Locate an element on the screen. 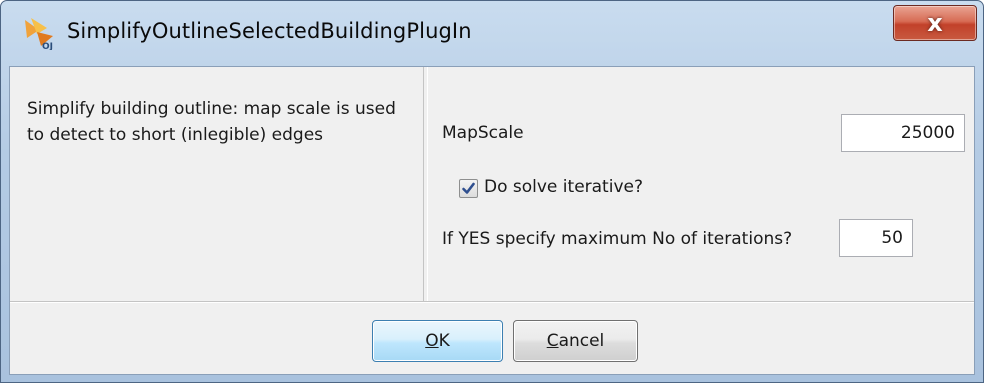 This screenshot has width=984, height=383. mapscale-label: MapScale is located at coordinates (483, 133).